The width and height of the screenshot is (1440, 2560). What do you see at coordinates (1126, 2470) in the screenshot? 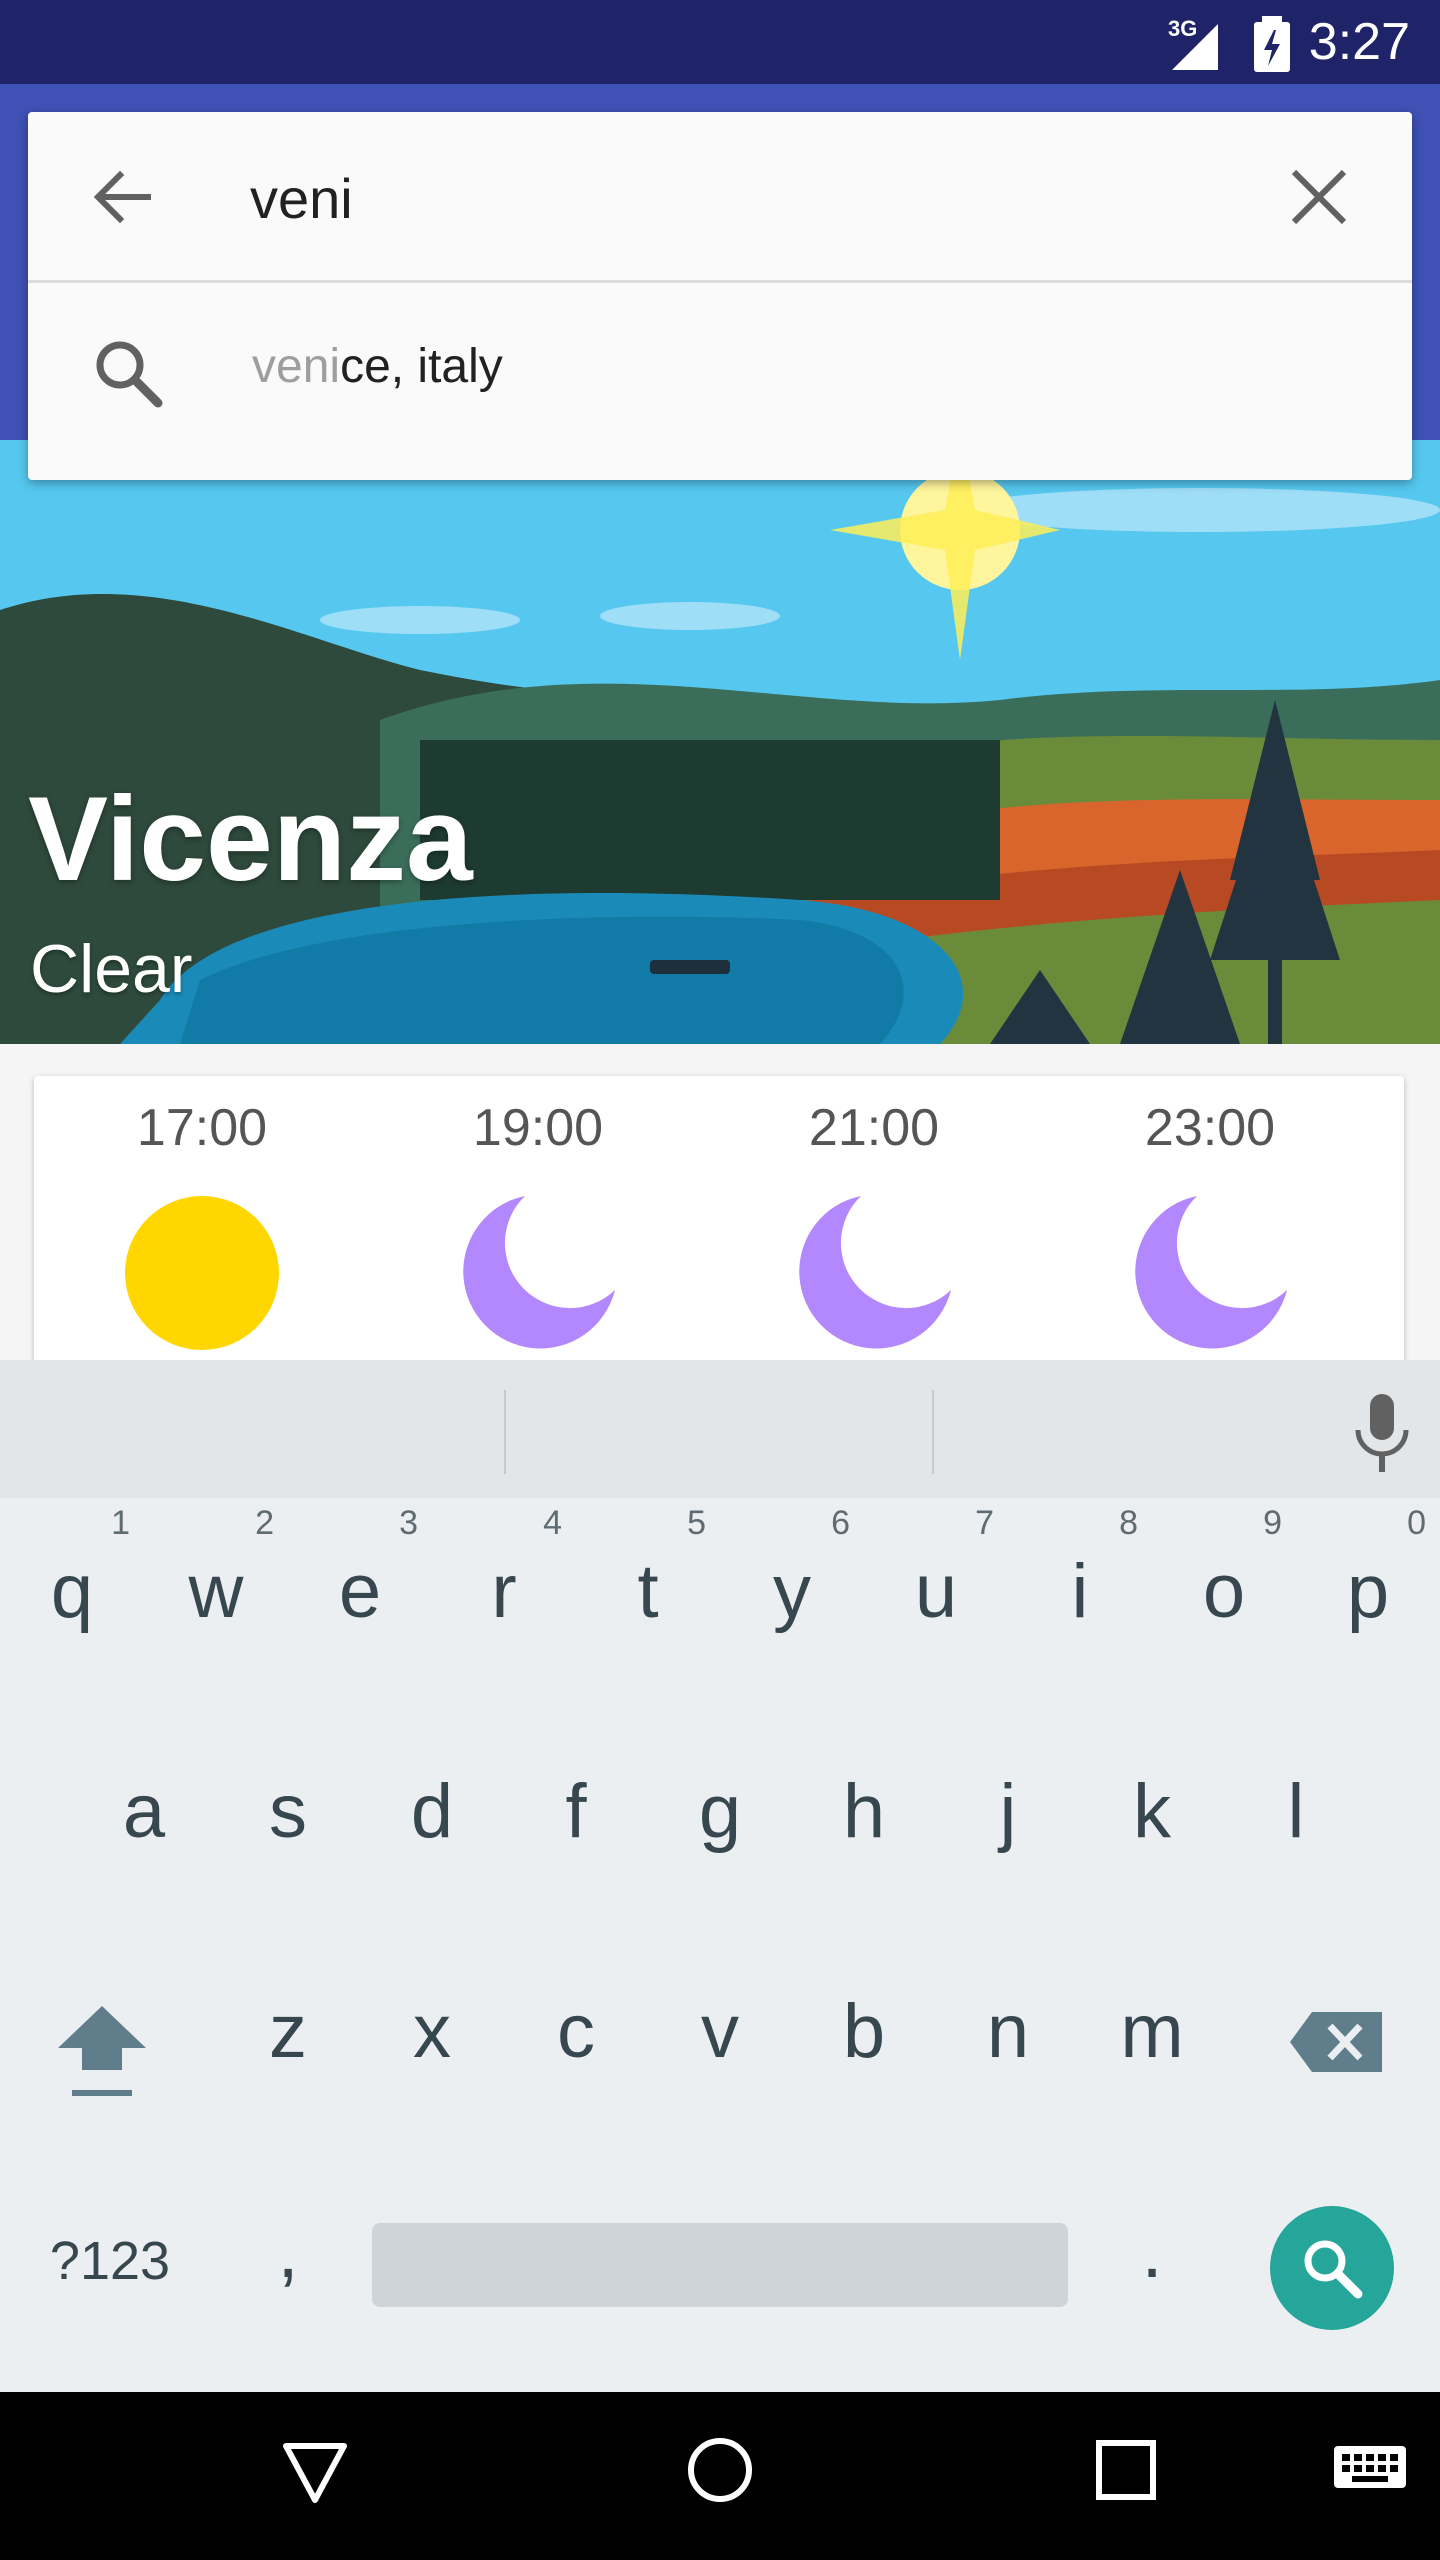
I see `recents-icon` at bounding box center [1126, 2470].